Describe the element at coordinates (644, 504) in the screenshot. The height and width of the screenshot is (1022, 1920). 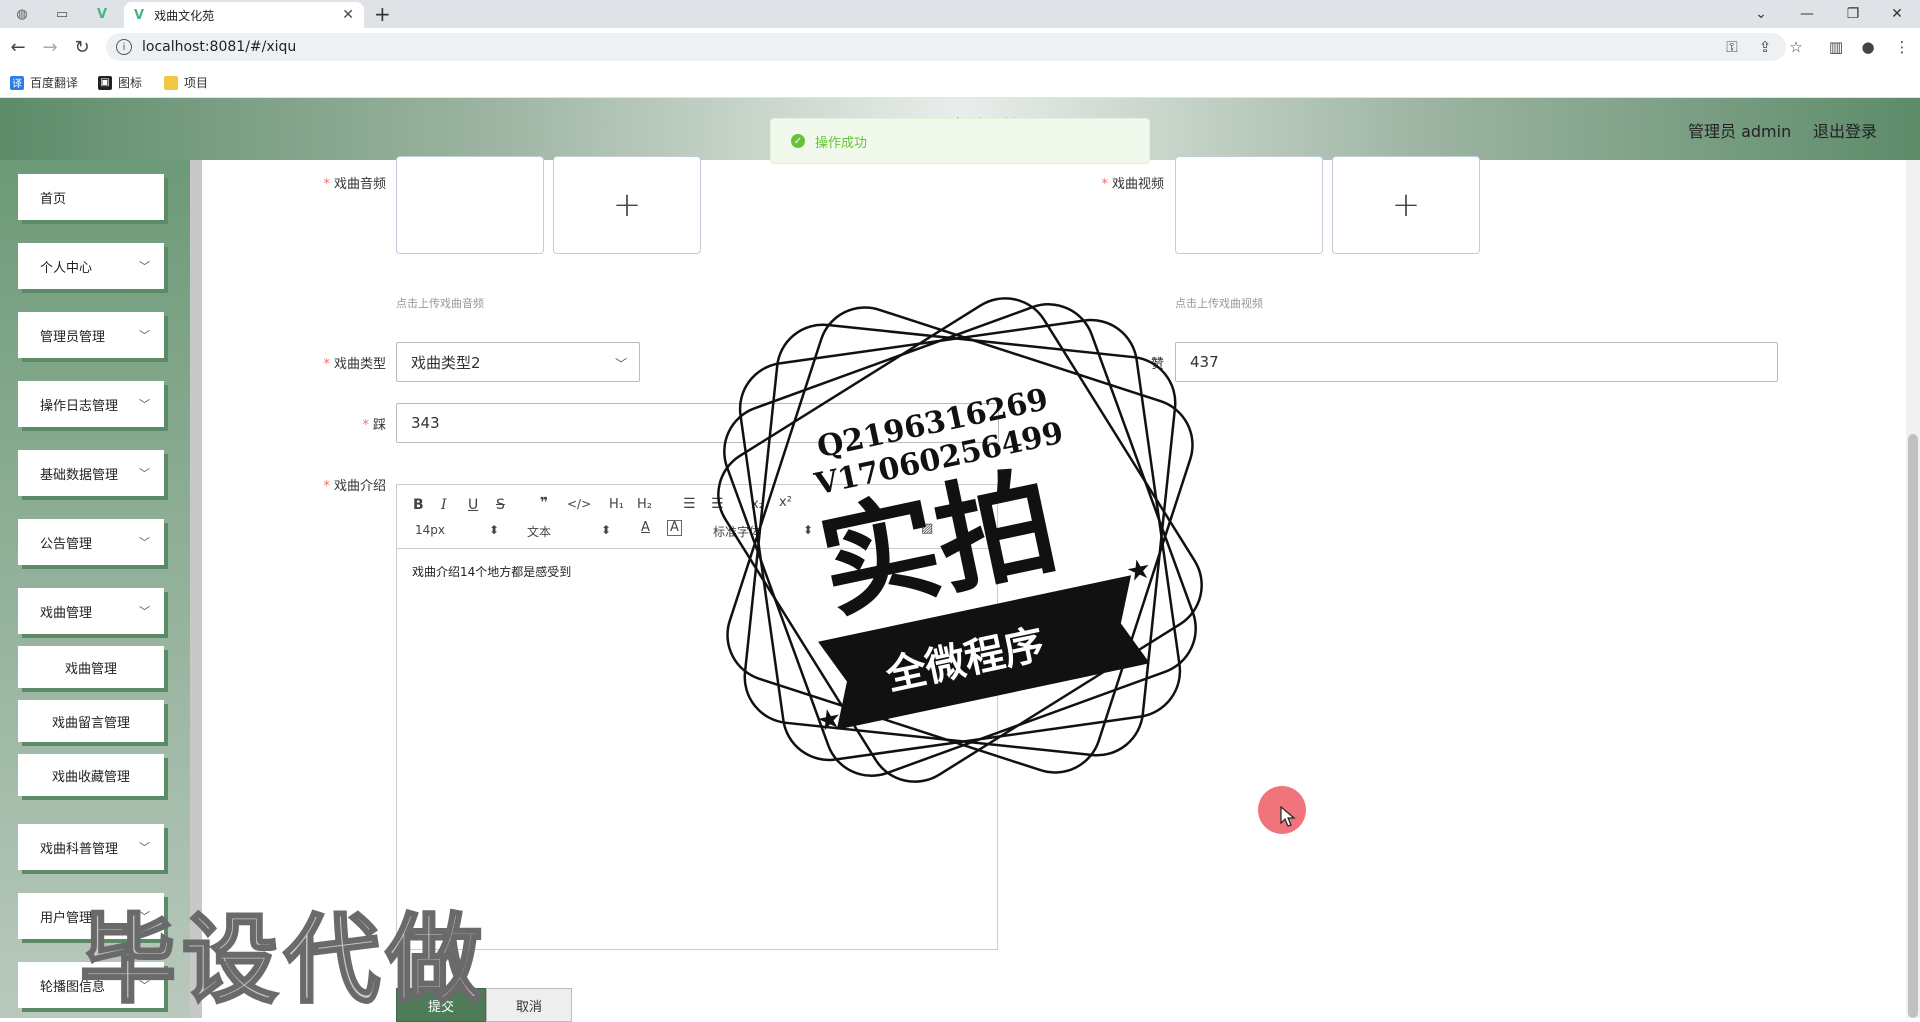
I see `h2-icon: H₂` at that location.